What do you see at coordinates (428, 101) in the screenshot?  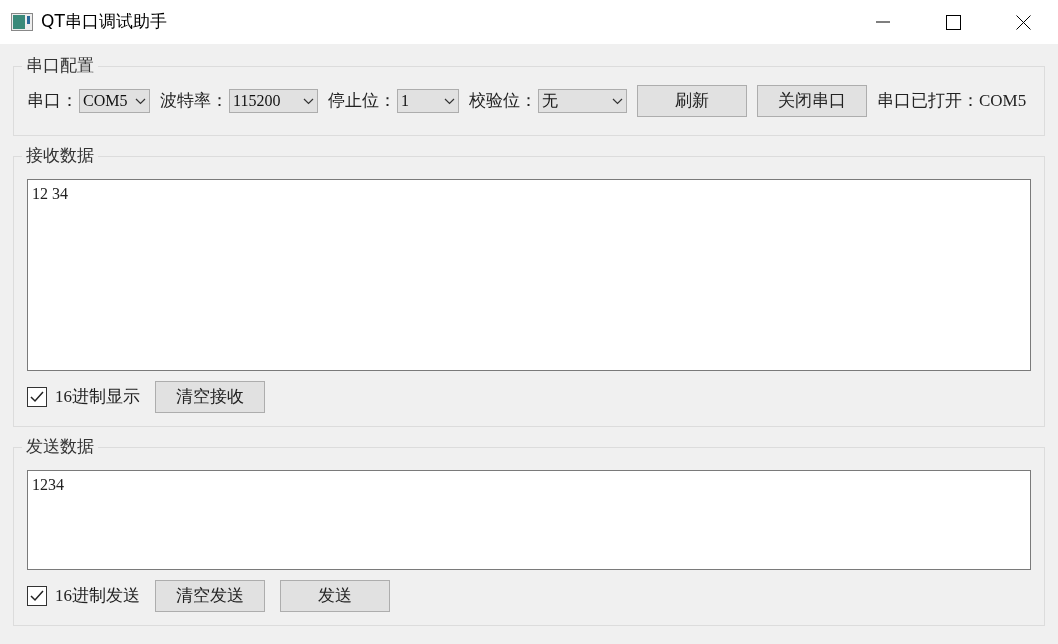 I see `combo-box: 1` at bounding box center [428, 101].